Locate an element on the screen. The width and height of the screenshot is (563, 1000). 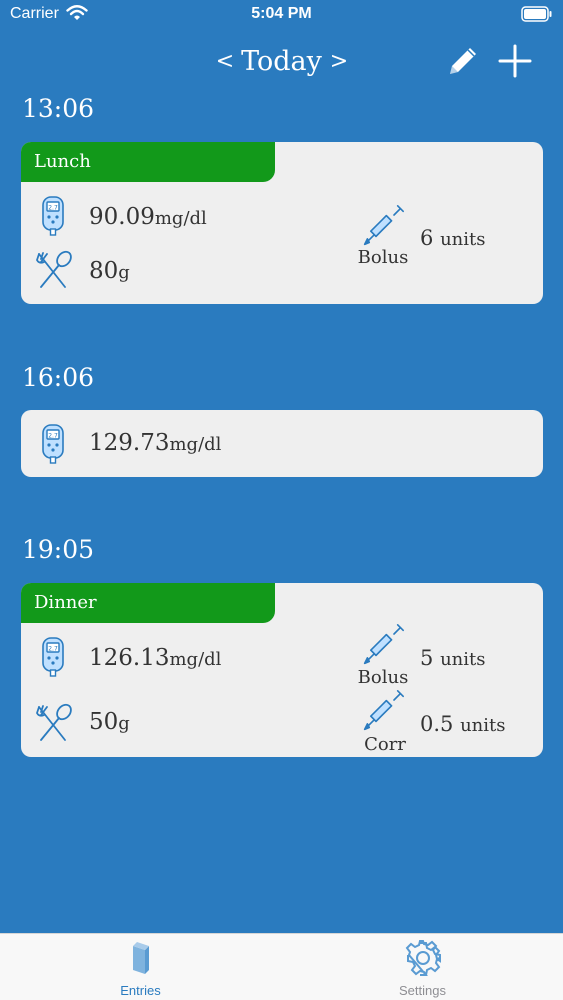
glucose-reading: 129.73mg/dl is located at coordinates (155, 443).